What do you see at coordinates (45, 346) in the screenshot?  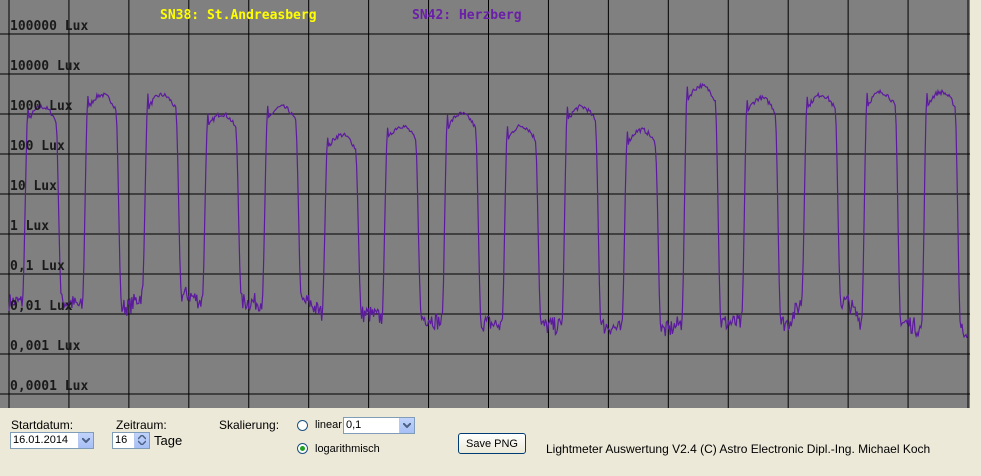 I see `y-tick-label: 0,001 Lux` at bounding box center [45, 346].